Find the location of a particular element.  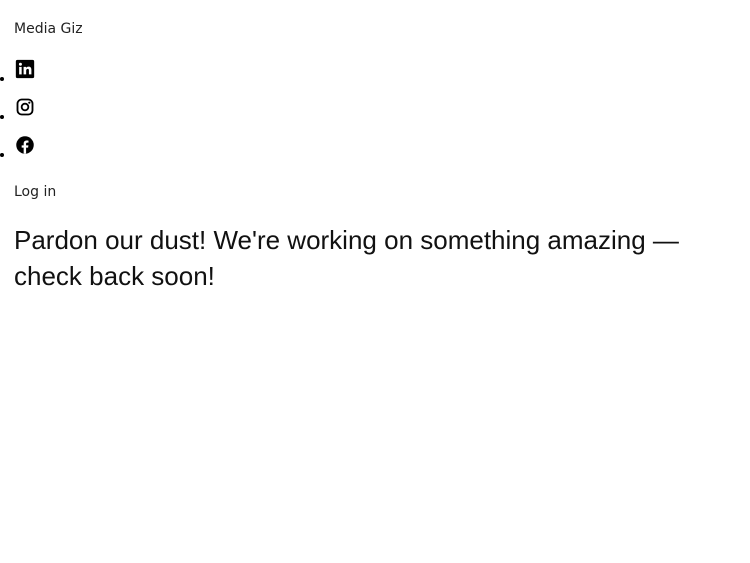

instagram-link is located at coordinates (25, 107).